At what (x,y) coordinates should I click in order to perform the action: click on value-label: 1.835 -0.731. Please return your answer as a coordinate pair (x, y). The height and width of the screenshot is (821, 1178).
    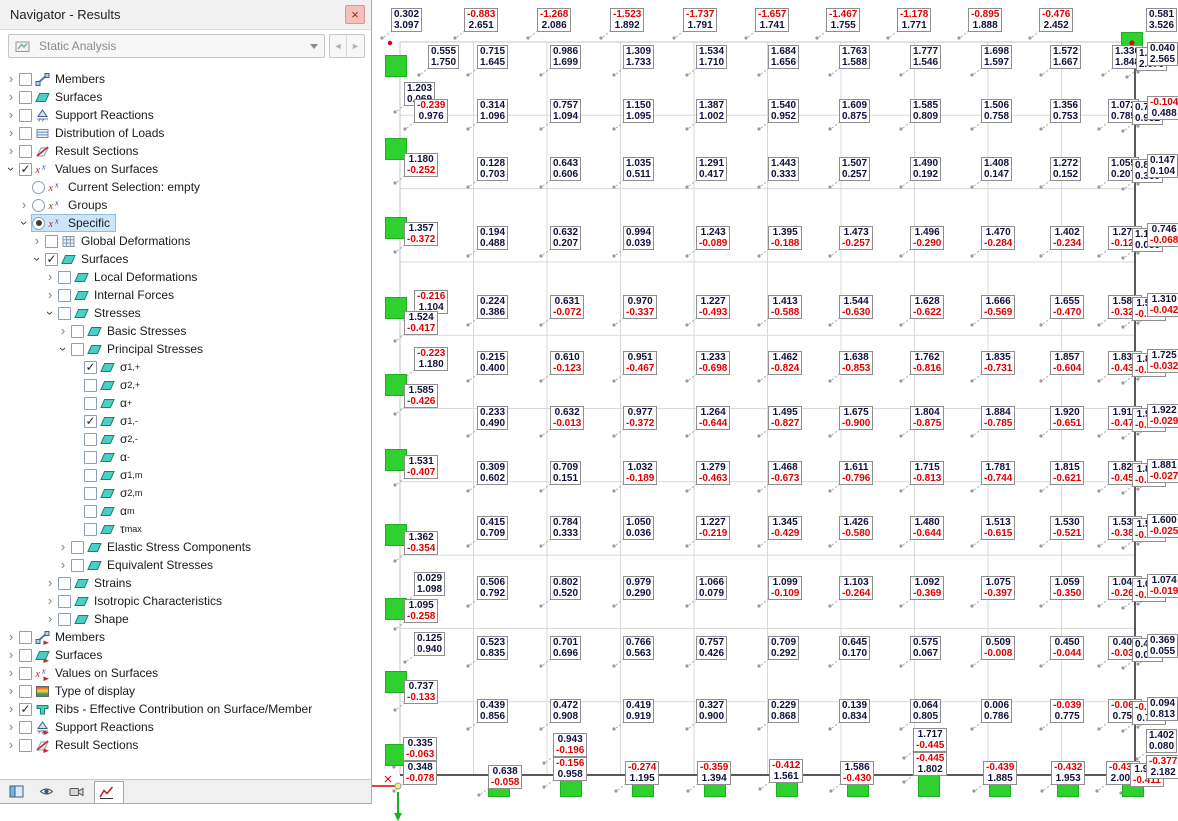
    Looking at the image, I should click on (998, 363).